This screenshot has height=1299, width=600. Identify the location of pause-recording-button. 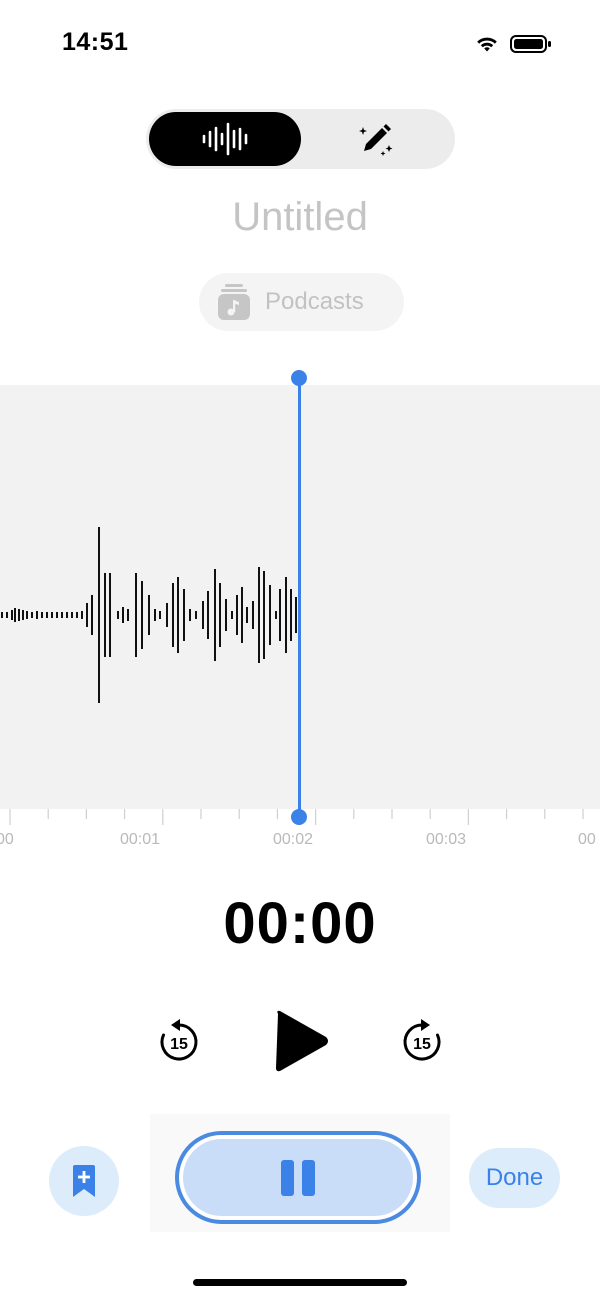
(298, 1177).